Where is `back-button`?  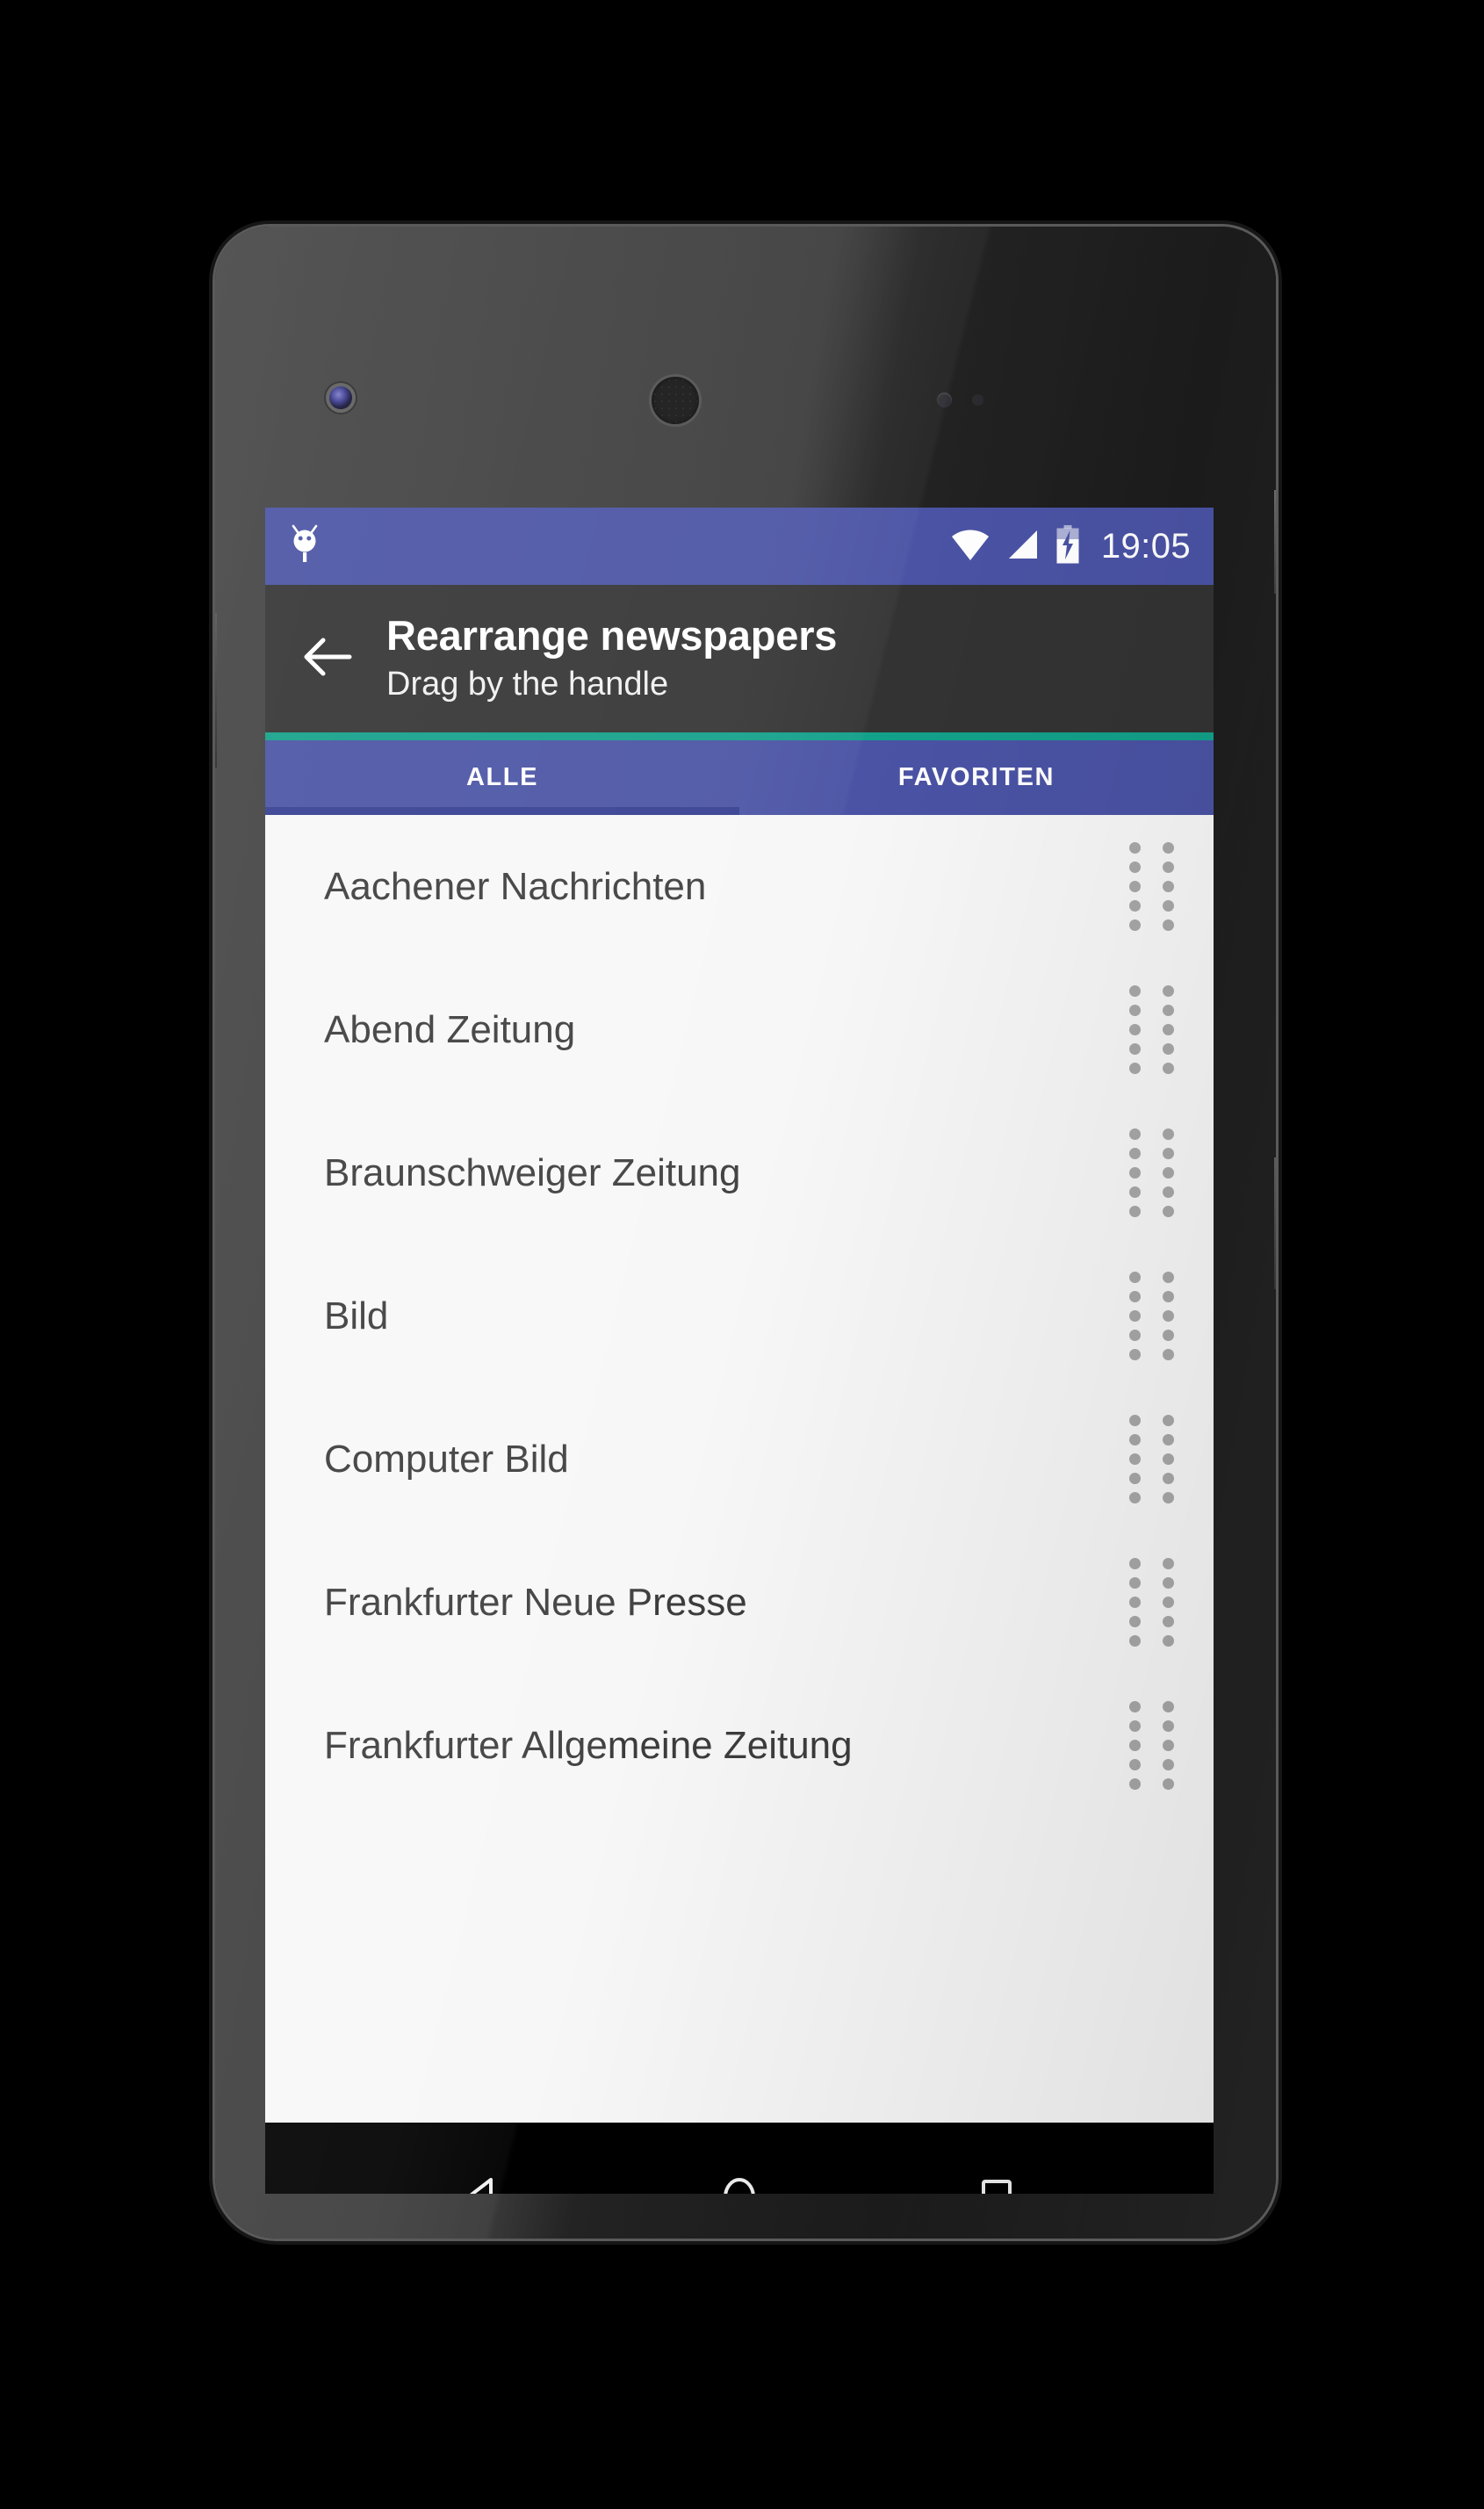
back-button is located at coordinates (328, 659).